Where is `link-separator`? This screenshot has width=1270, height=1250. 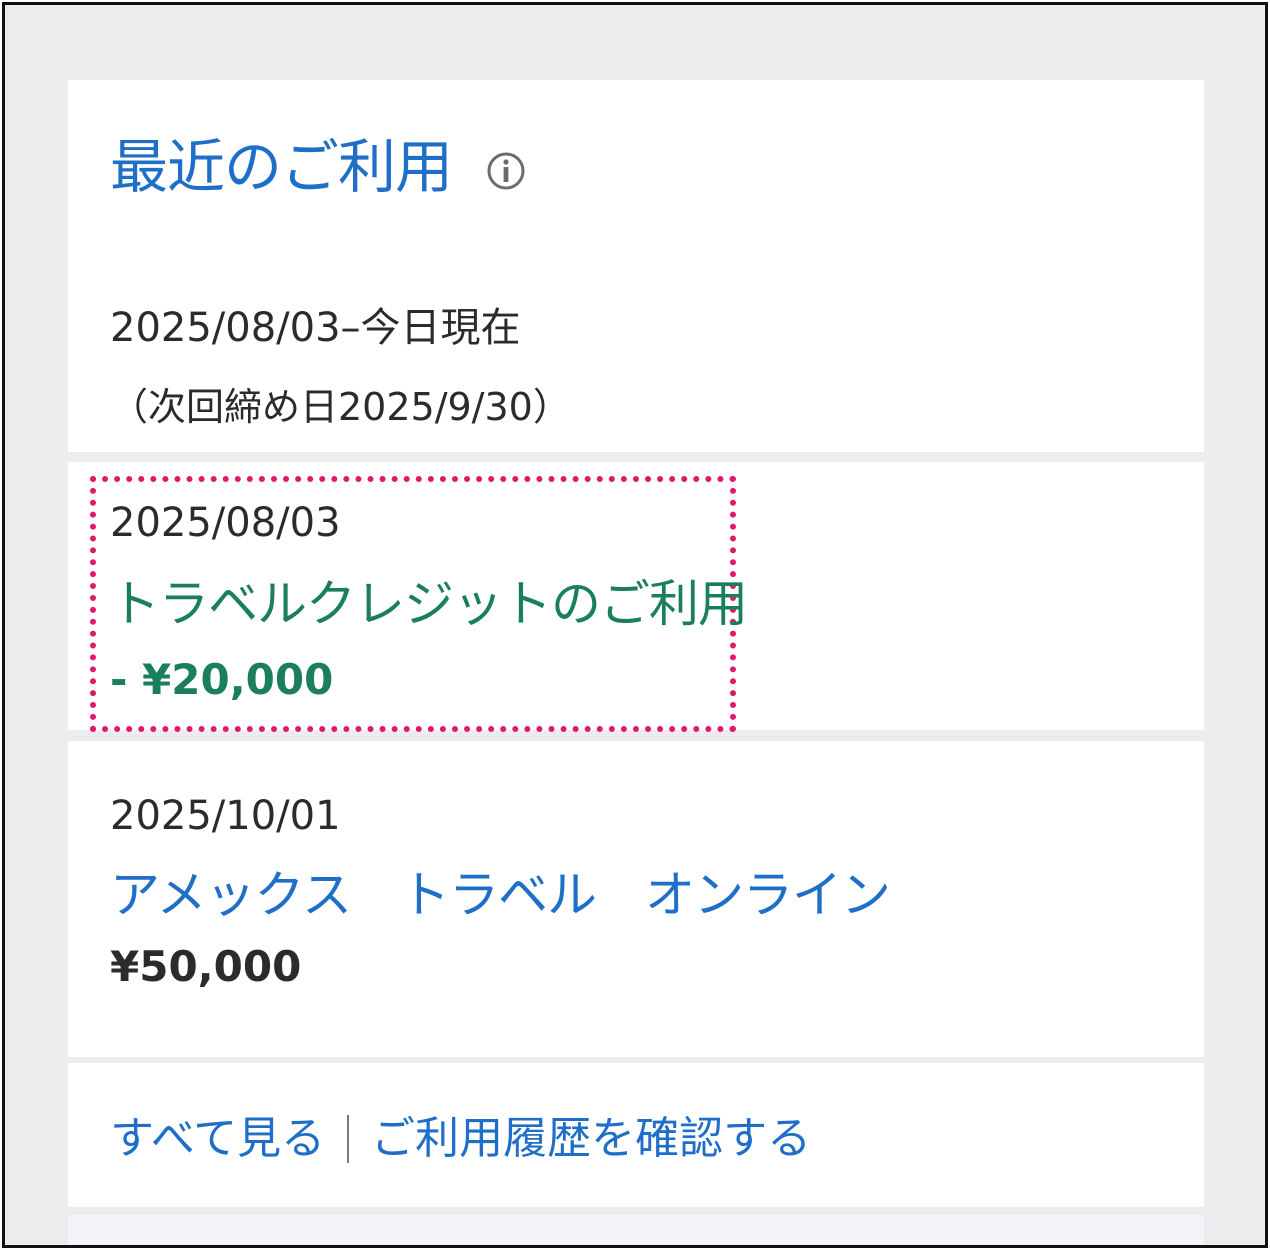 link-separator is located at coordinates (348, 1139).